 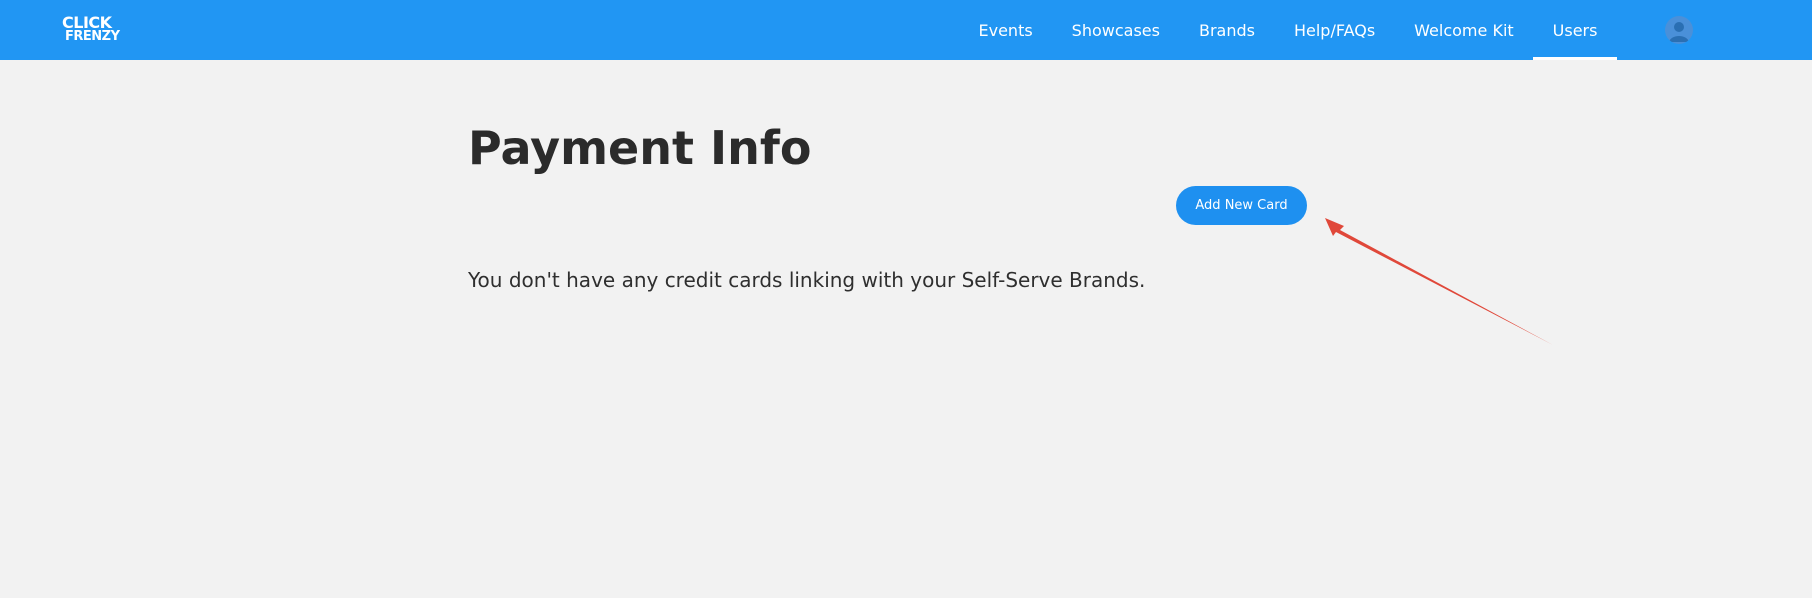 I want to click on add-new-card-button: Add New Card, so click(x=1241, y=205).